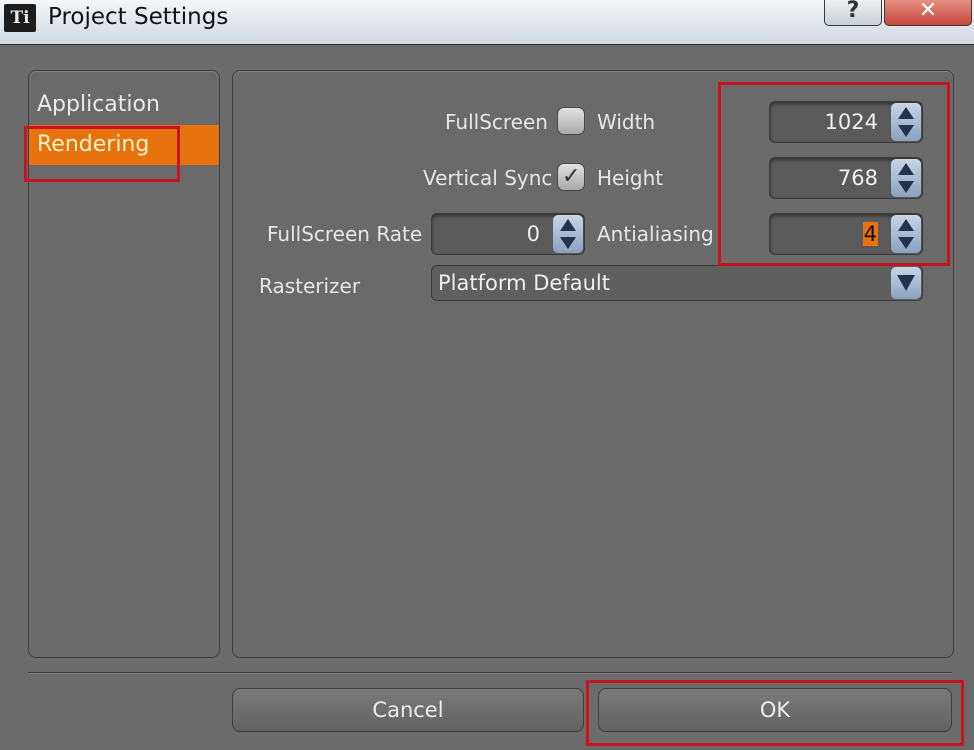  Describe the element at coordinates (533, 234) in the screenshot. I see `fullscreen-rate-value: 0` at that location.